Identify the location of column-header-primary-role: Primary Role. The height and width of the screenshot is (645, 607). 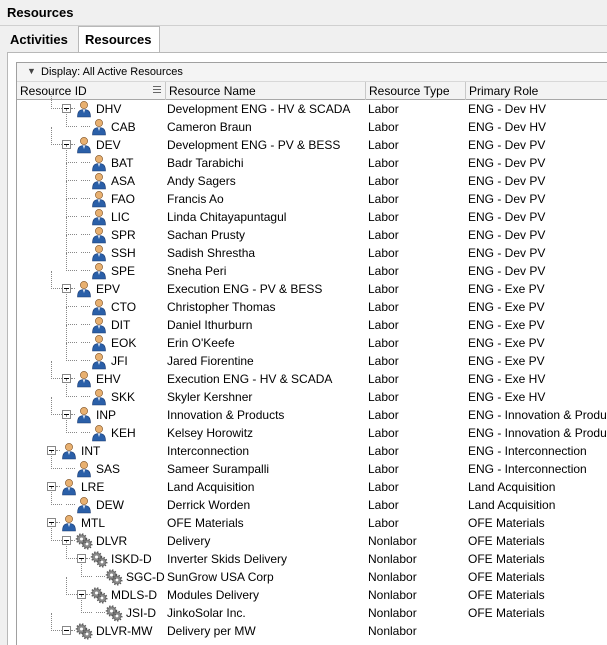
(536, 91).